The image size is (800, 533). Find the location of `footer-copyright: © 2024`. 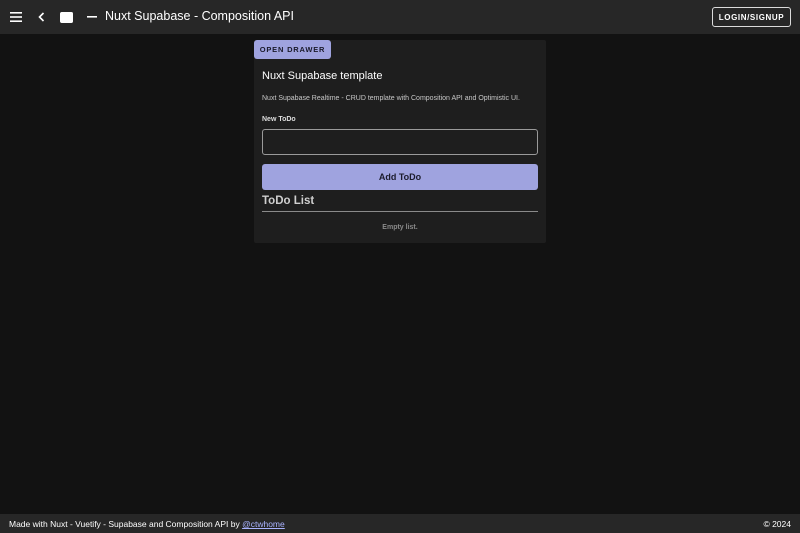

footer-copyright: © 2024 is located at coordinates (777, 524).